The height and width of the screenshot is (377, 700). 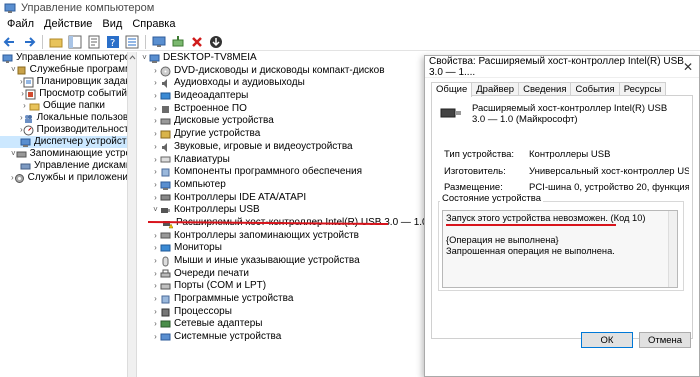 What do you see at coordinates (75, 42) in the screenshot?
I see `show-hide-tree-icon` at bounding box center [75, 42].